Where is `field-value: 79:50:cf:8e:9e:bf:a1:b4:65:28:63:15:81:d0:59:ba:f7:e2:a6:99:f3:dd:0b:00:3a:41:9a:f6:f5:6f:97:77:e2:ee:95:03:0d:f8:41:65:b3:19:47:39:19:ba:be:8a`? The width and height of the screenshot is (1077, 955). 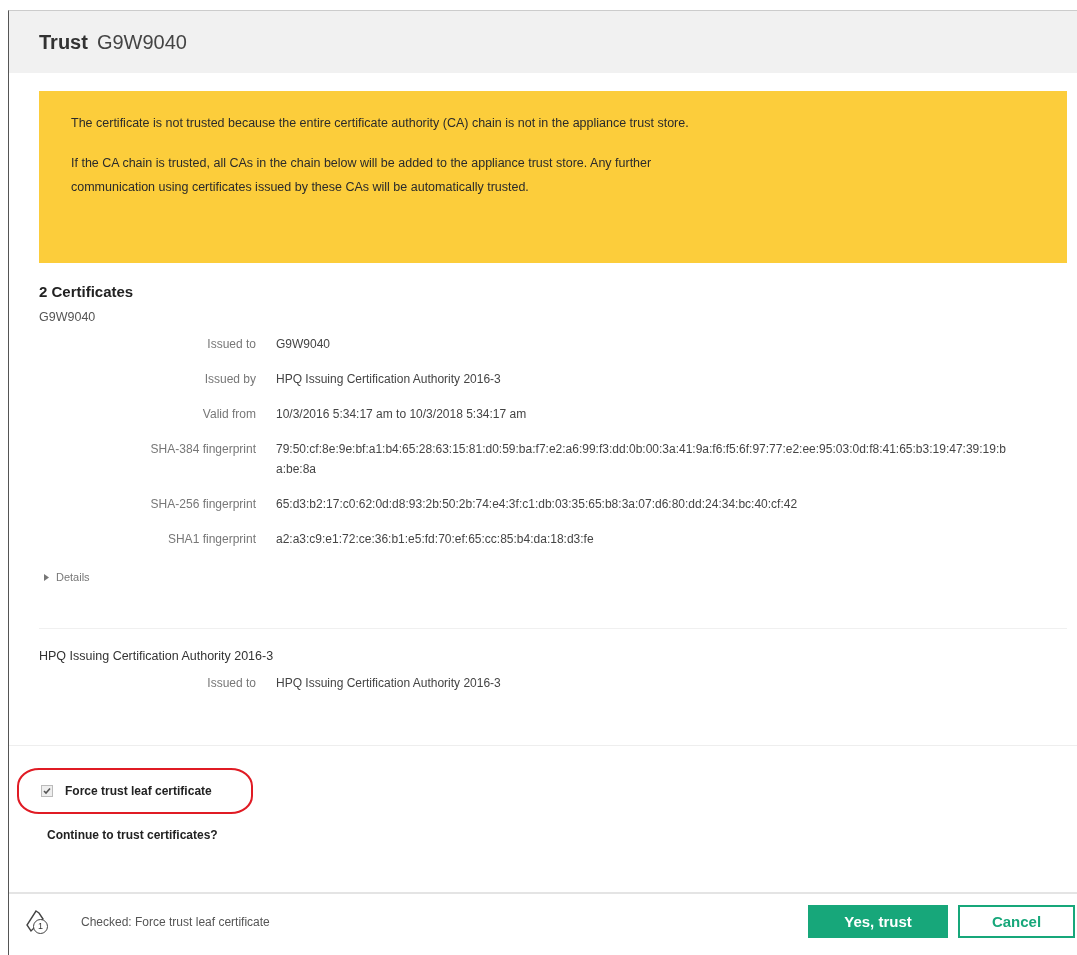 field-value: 79:50:cf:8e:9e:bf:a1:b4:65:28:63:15:81:d0:59:ba:f7:e2:a6:99:f3:dd:0b:00:3a:41:9a:f6:f5:6f:97:77:e2:ee:95:03:0d:f8:41:65:b3:19:47:39:19:ba:be:8a is located at coordinates (641, 459).